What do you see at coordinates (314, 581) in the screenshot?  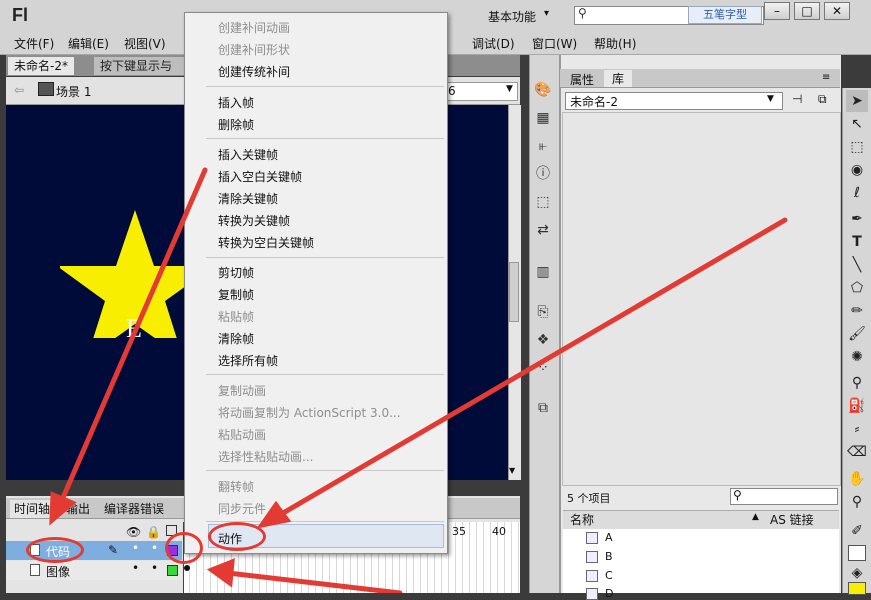 I see `arrow-to-keyframe` at bounding box center [314, 581].